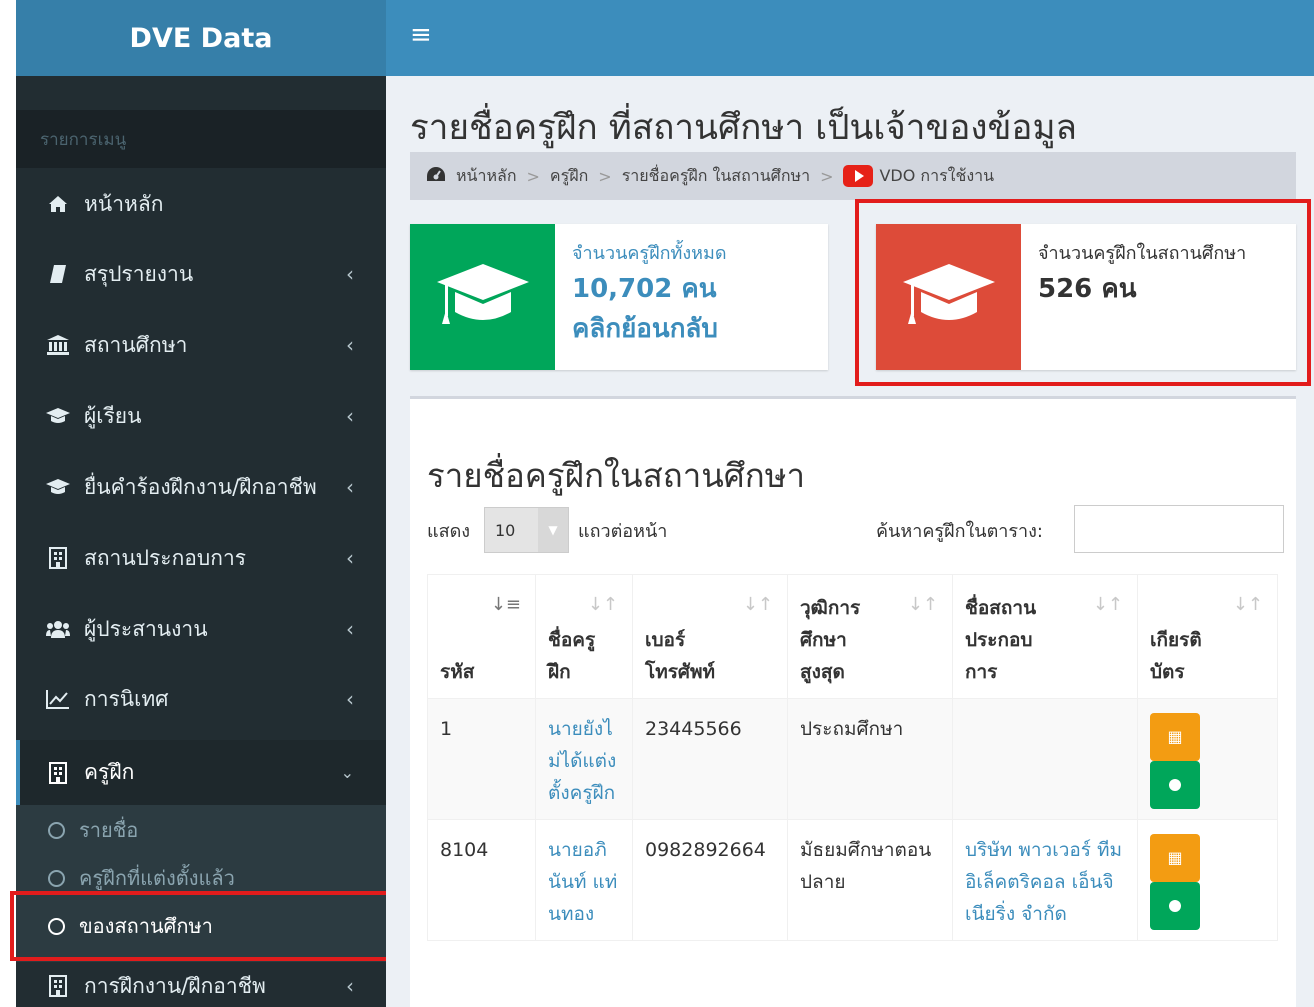  What do you see at coordinates (710, 759) in the screenshot?
I see `cell-phone: 23445566` at bounding box center [710, 759].